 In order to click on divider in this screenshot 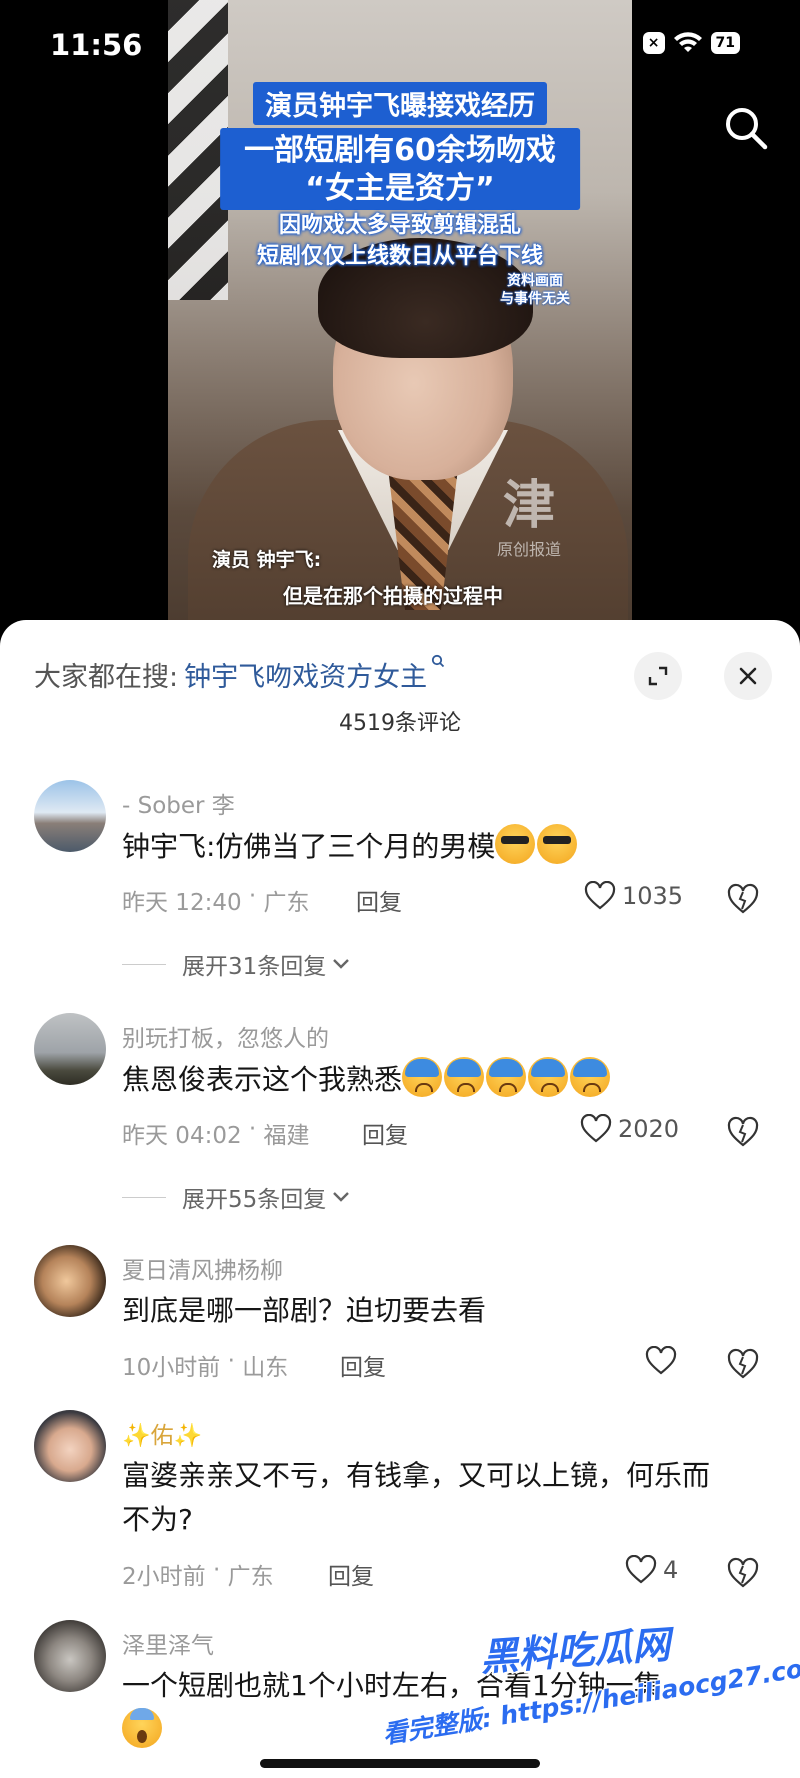, I will do `click(144, 964)`.